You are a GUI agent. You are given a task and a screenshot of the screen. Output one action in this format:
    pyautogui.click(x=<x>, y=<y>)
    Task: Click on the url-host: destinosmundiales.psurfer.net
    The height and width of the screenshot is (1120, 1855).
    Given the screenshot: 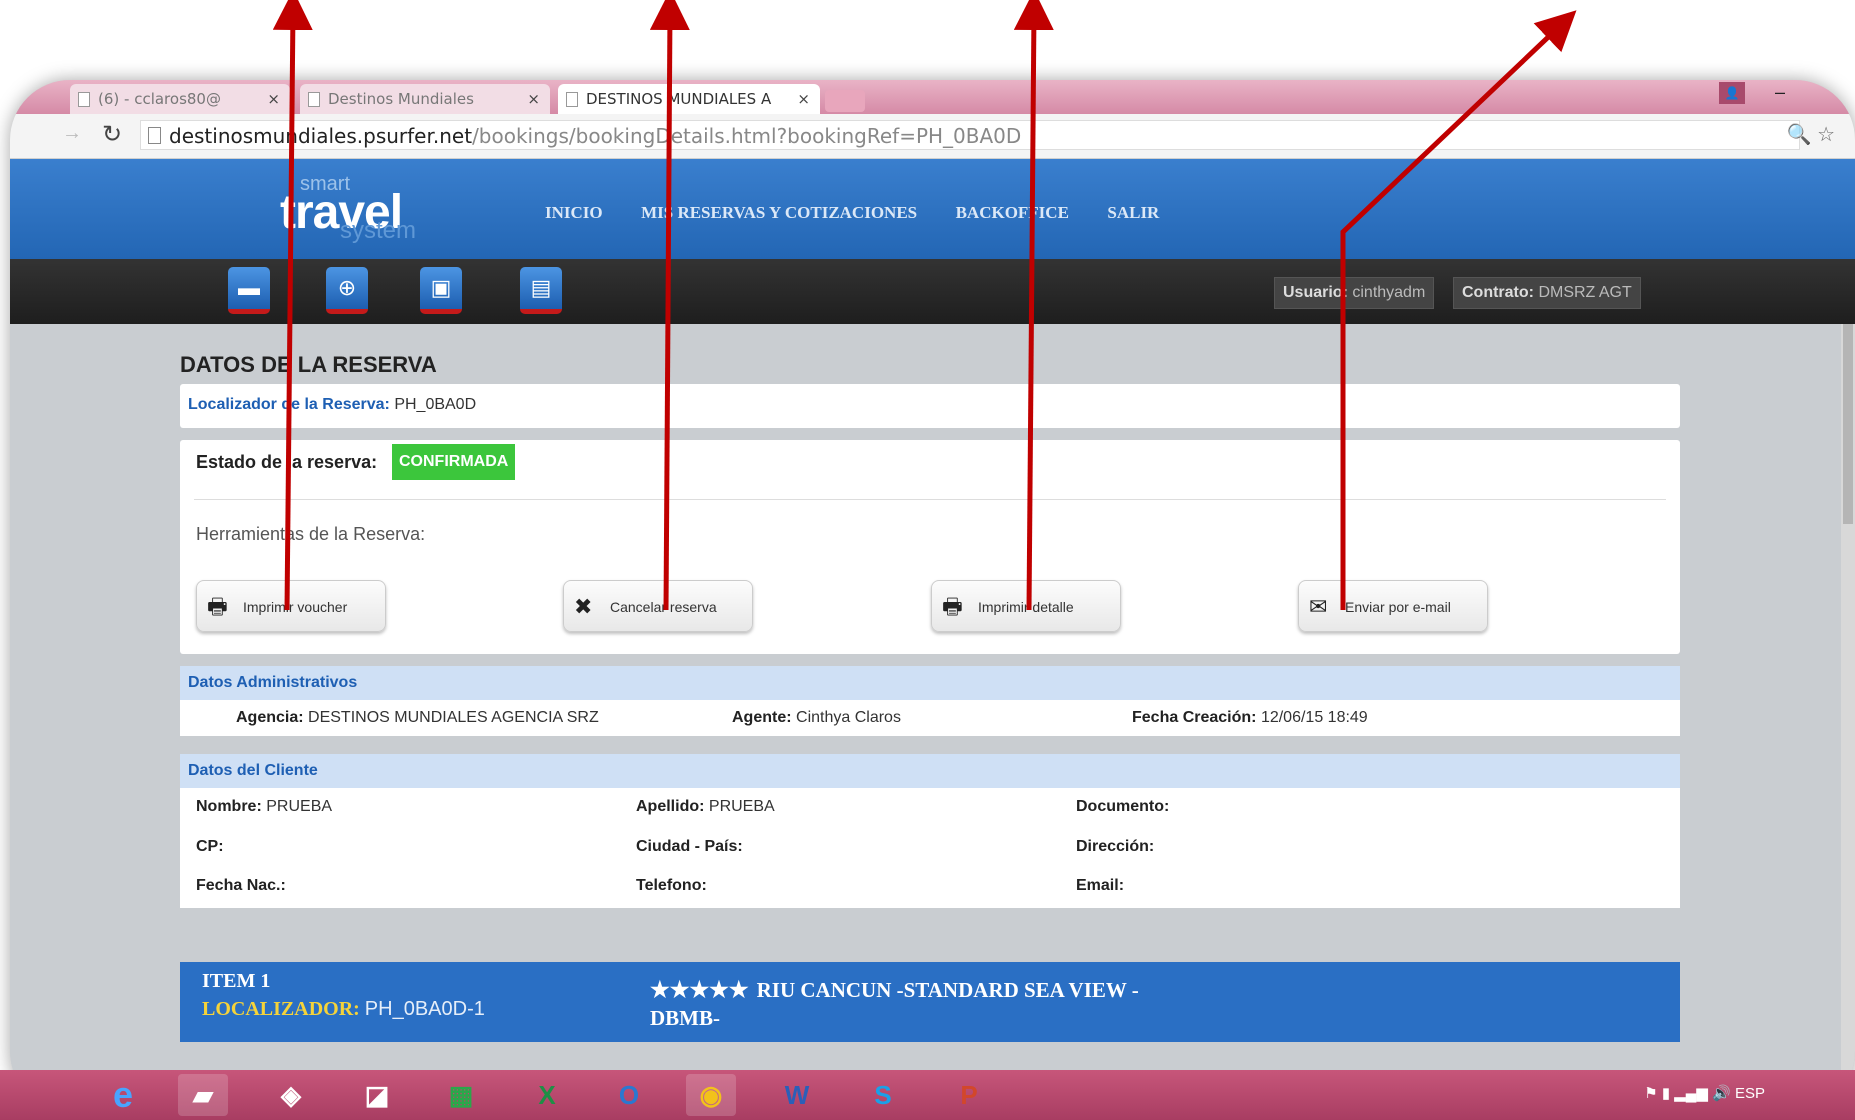 What is the action you would take?
    pyautogui.click(x=321, y=136)
    